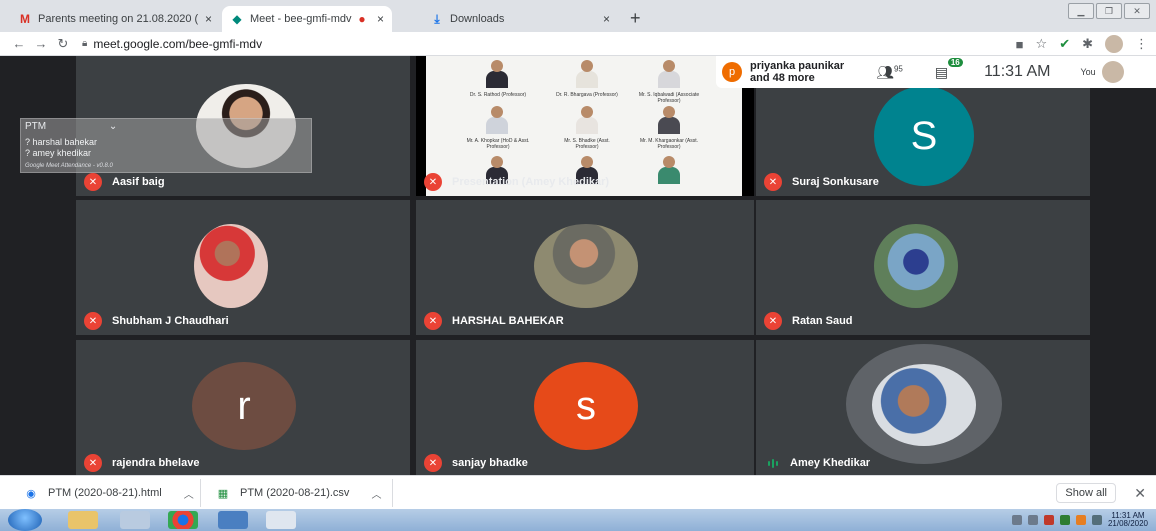 The image size is (1156, 531). Describe the element at coordinates (105, 493) in the screenshot. I see `download-filename: PTM (2020-08-21).html` at that location.